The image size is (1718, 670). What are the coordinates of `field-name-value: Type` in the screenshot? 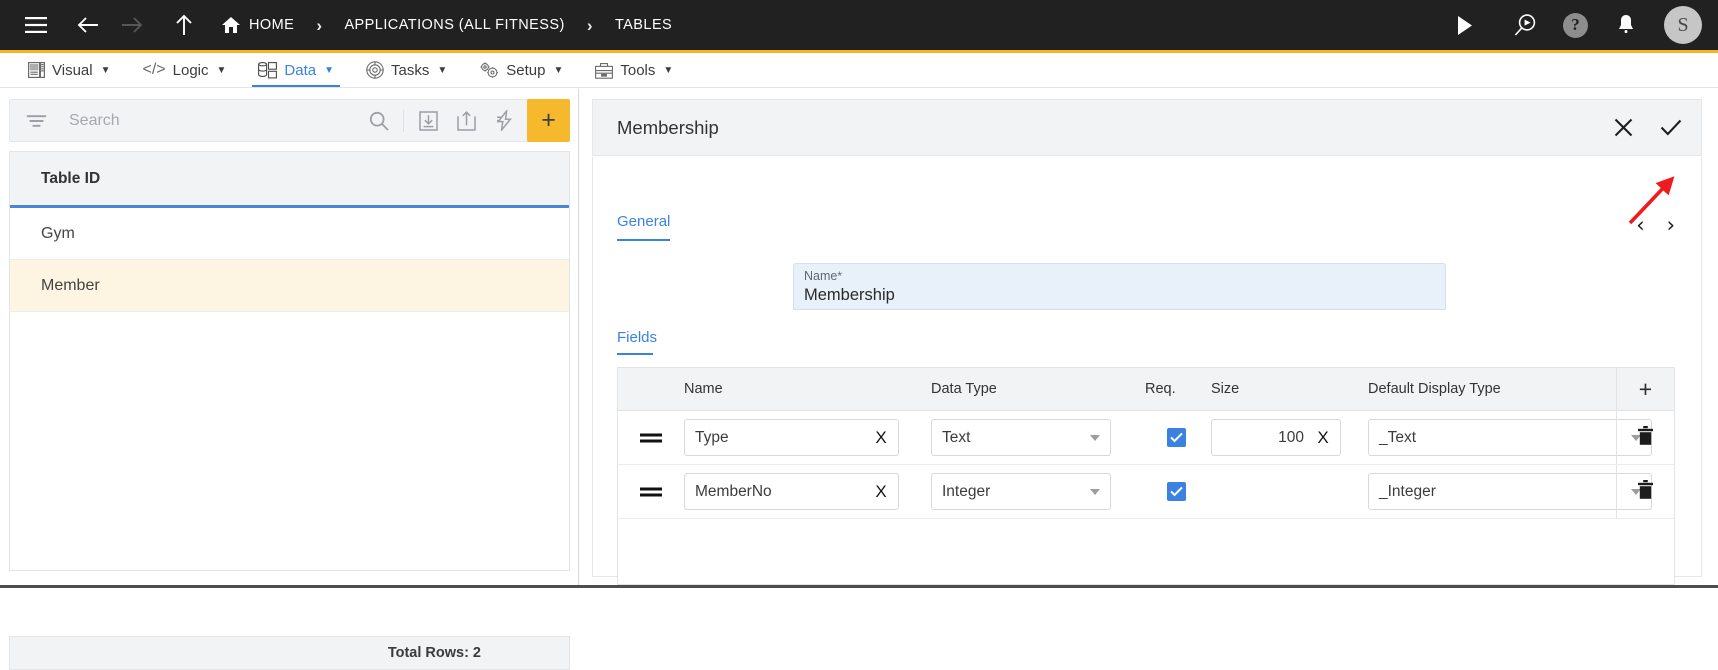 It's located at (712, 437).